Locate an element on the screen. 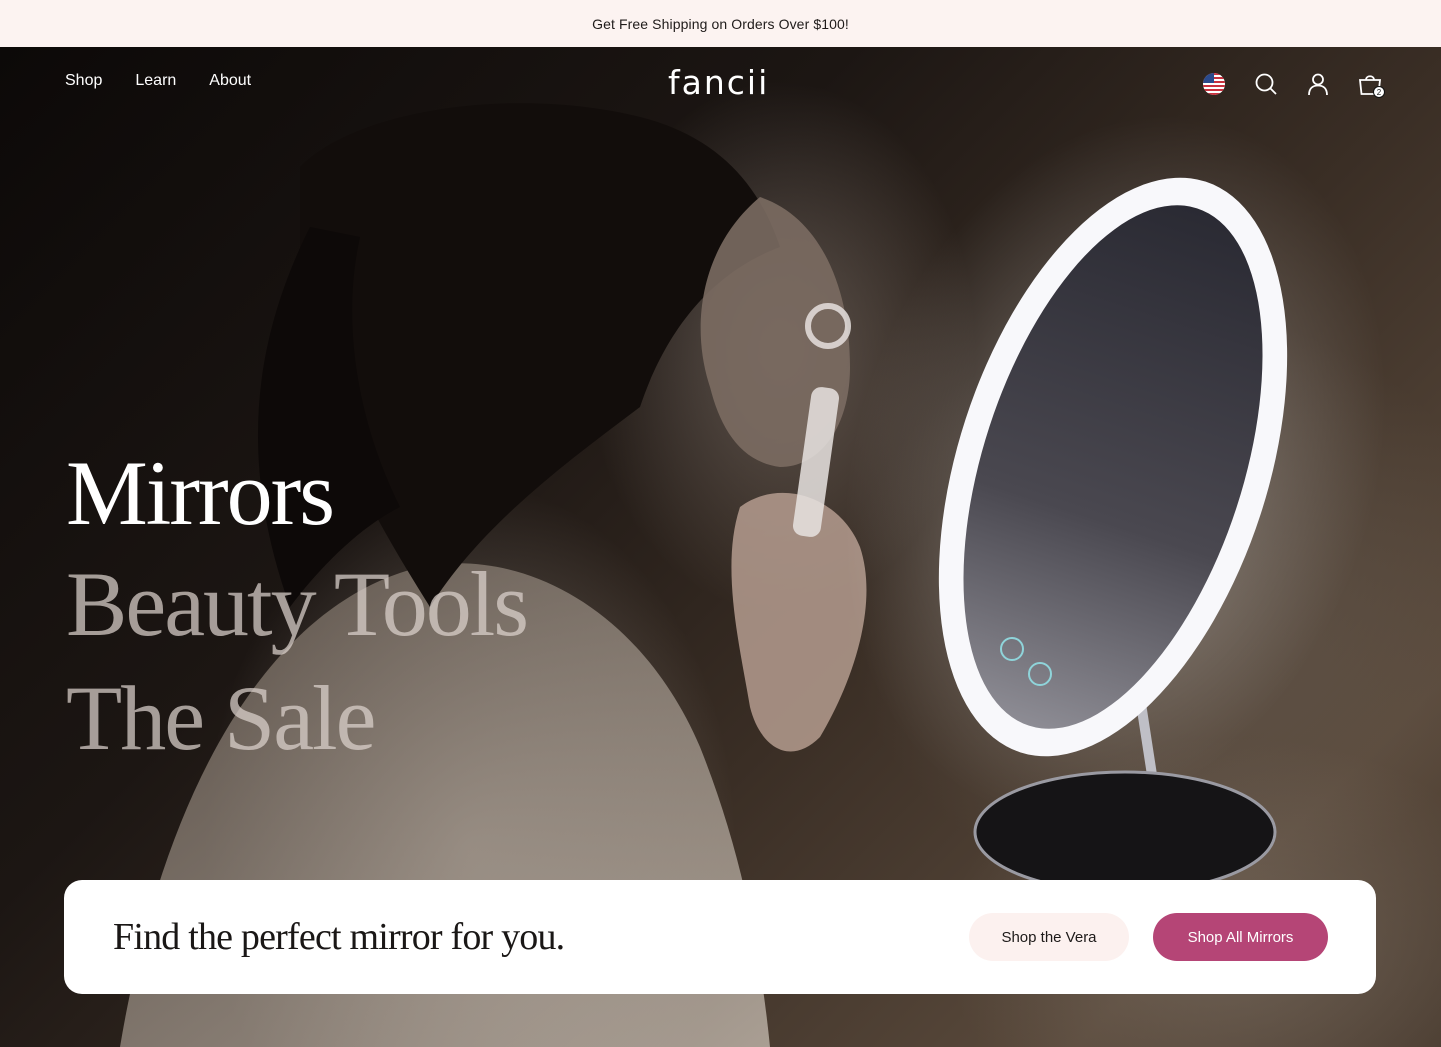 The height and width of the screenshot is (1047, 1441). search-icon is located at coordinates (1265, 83).